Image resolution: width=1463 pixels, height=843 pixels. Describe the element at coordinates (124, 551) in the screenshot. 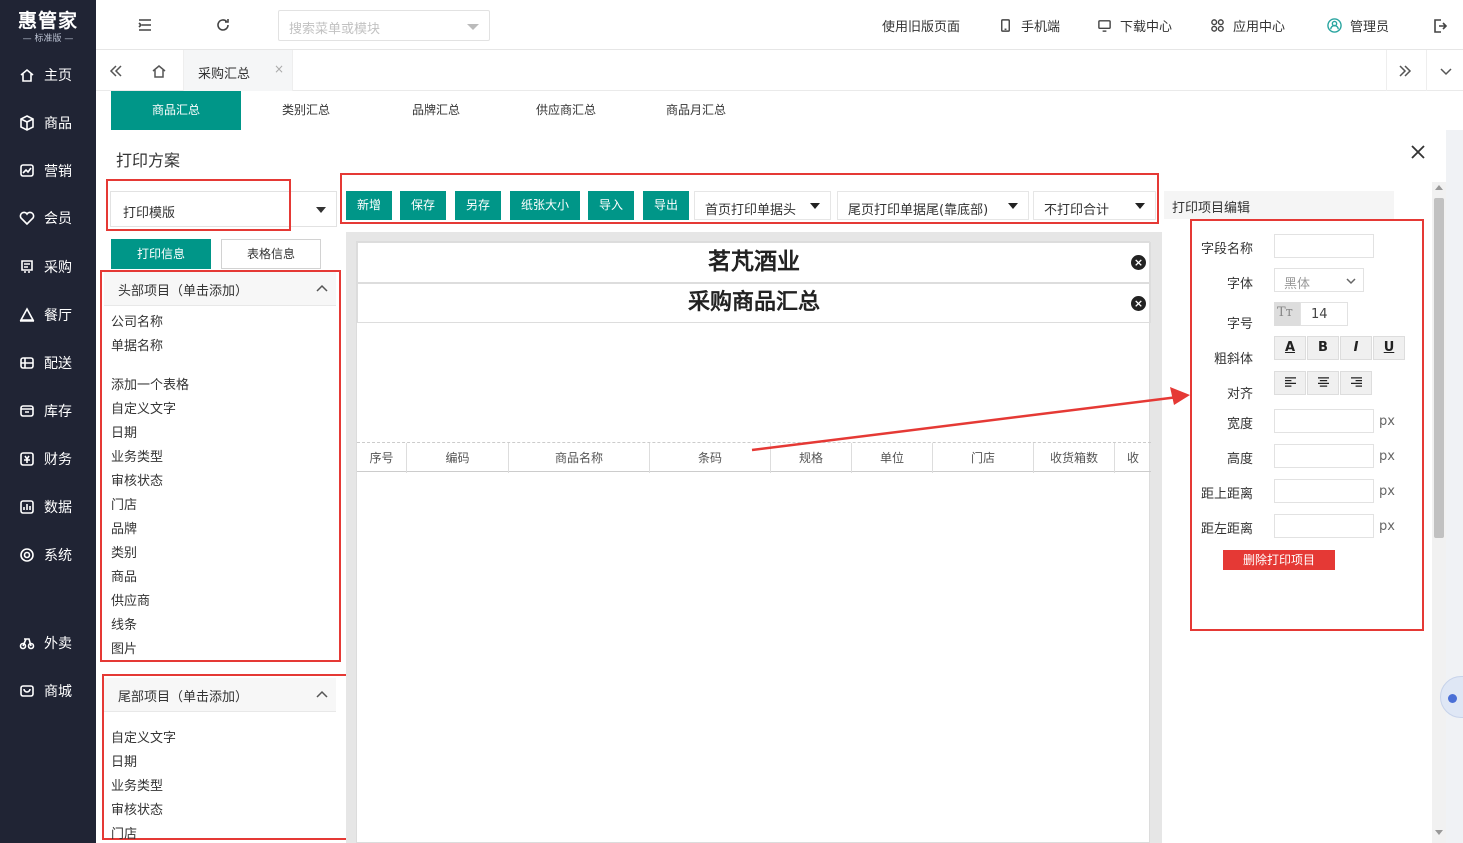

I see `header-field-item: 类别` at that location.